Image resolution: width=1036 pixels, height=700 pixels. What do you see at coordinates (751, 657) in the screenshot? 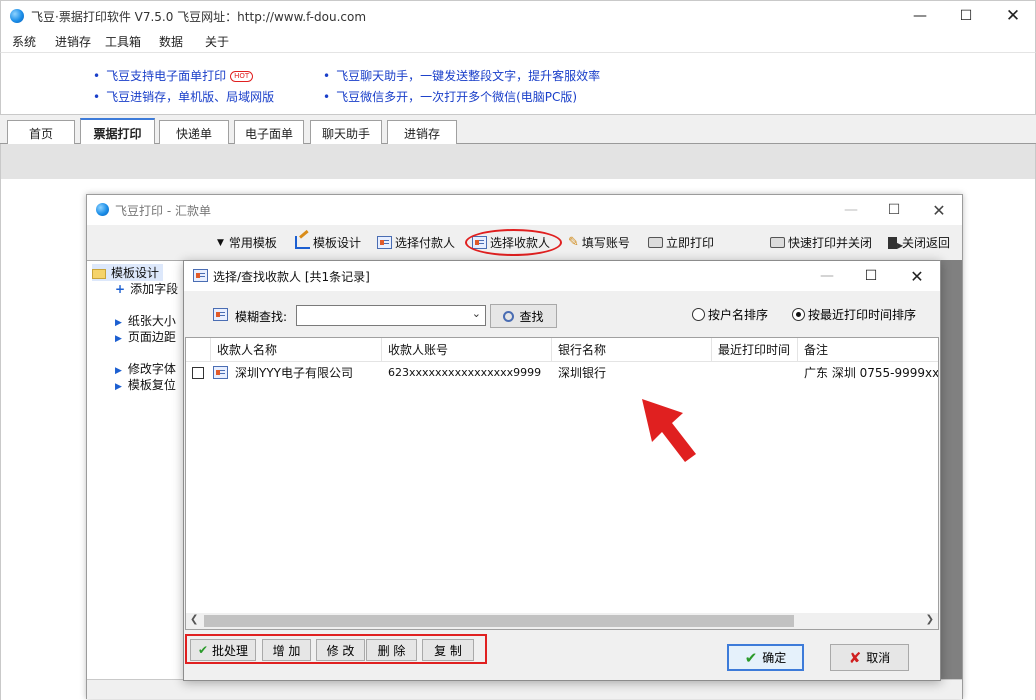
I see `checkmark-icon: ✔` at bounding box center [751, 657].